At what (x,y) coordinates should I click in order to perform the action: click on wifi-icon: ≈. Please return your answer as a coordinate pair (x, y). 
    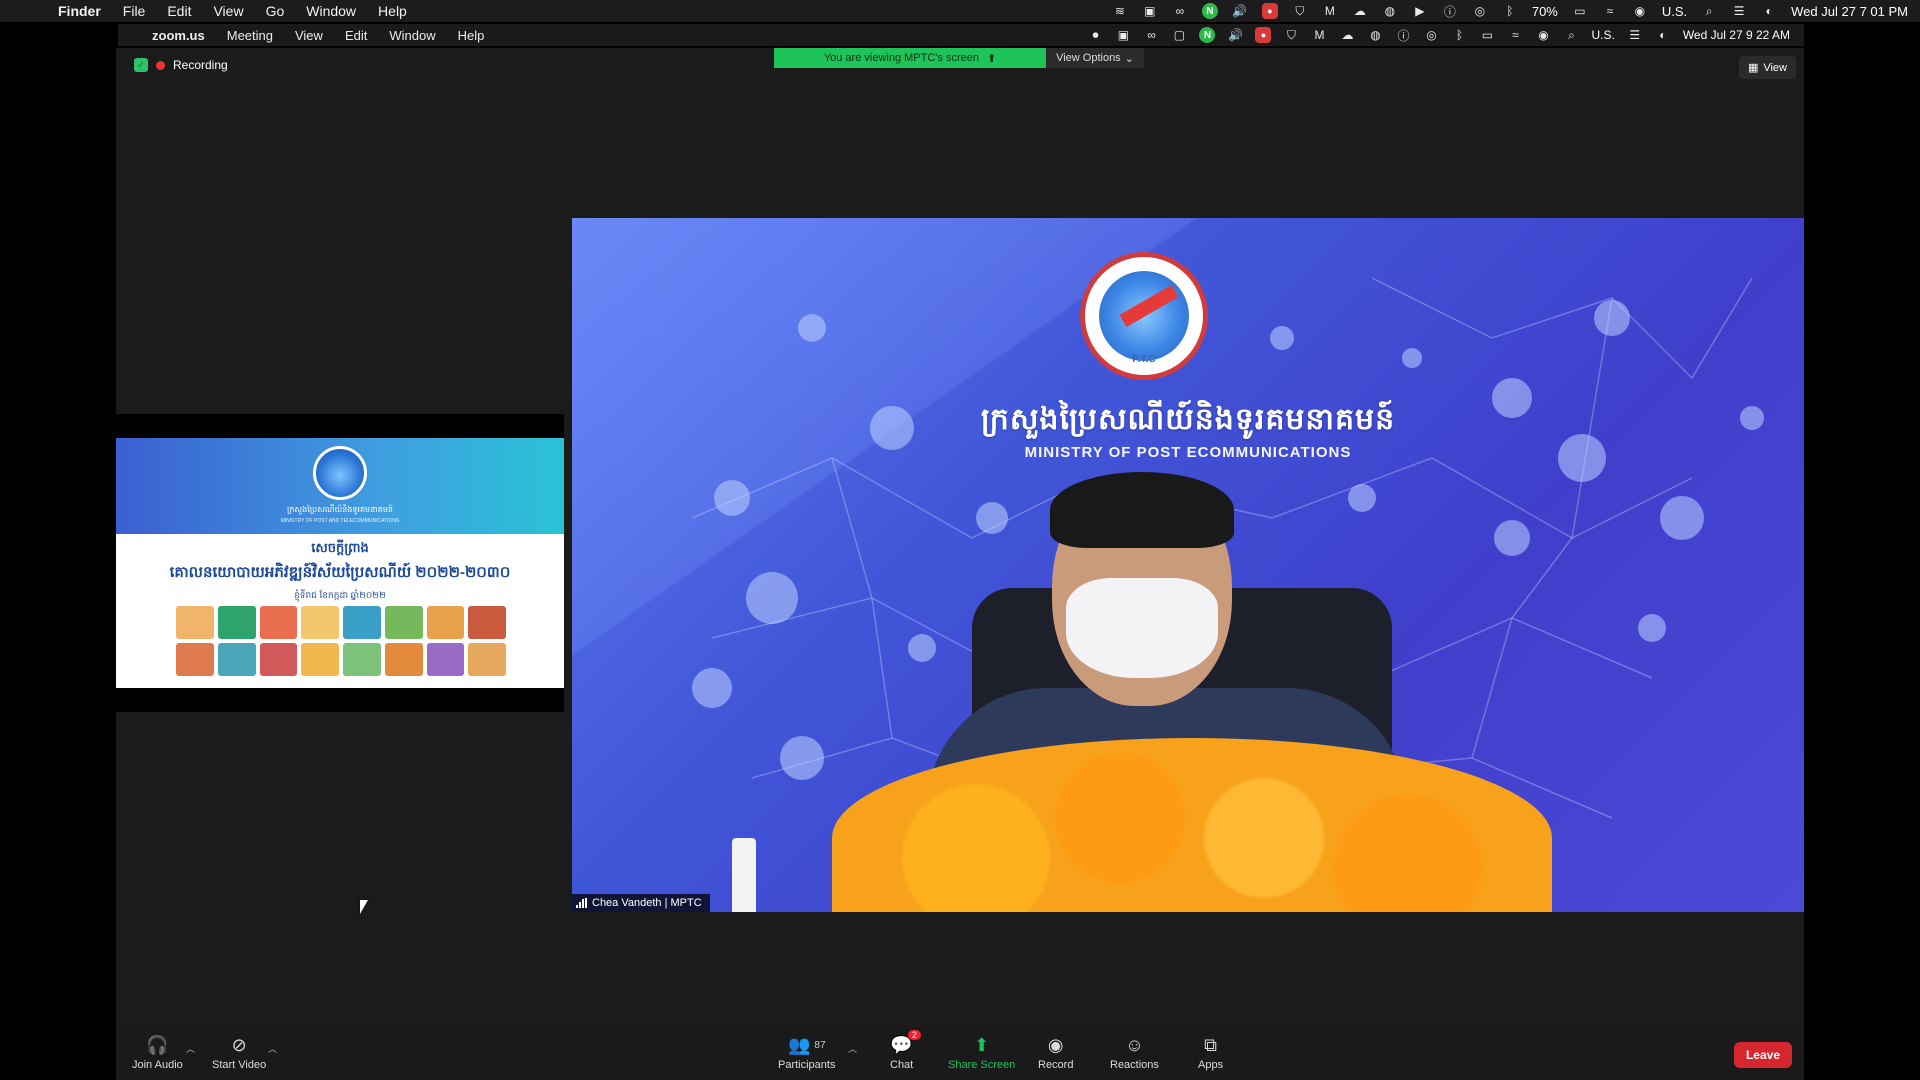
    Looking at the image, I should click on (1610, 11).